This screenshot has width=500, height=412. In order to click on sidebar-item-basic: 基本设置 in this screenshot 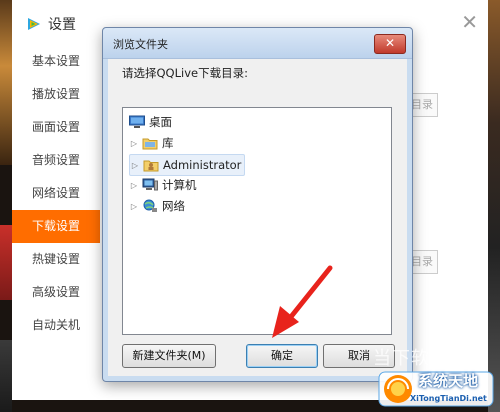, I will do `click(56, 61)`.